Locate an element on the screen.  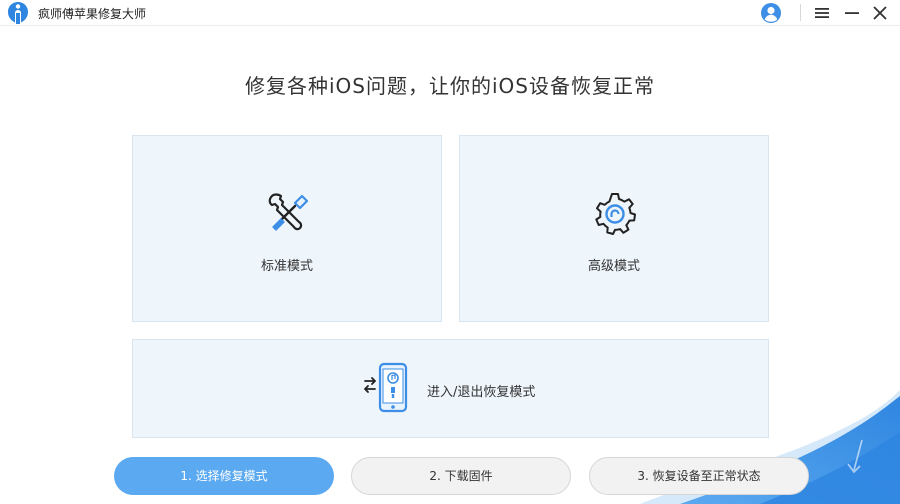
step-2-button: 2. 下载固件 is located at coordinates (461, 476).